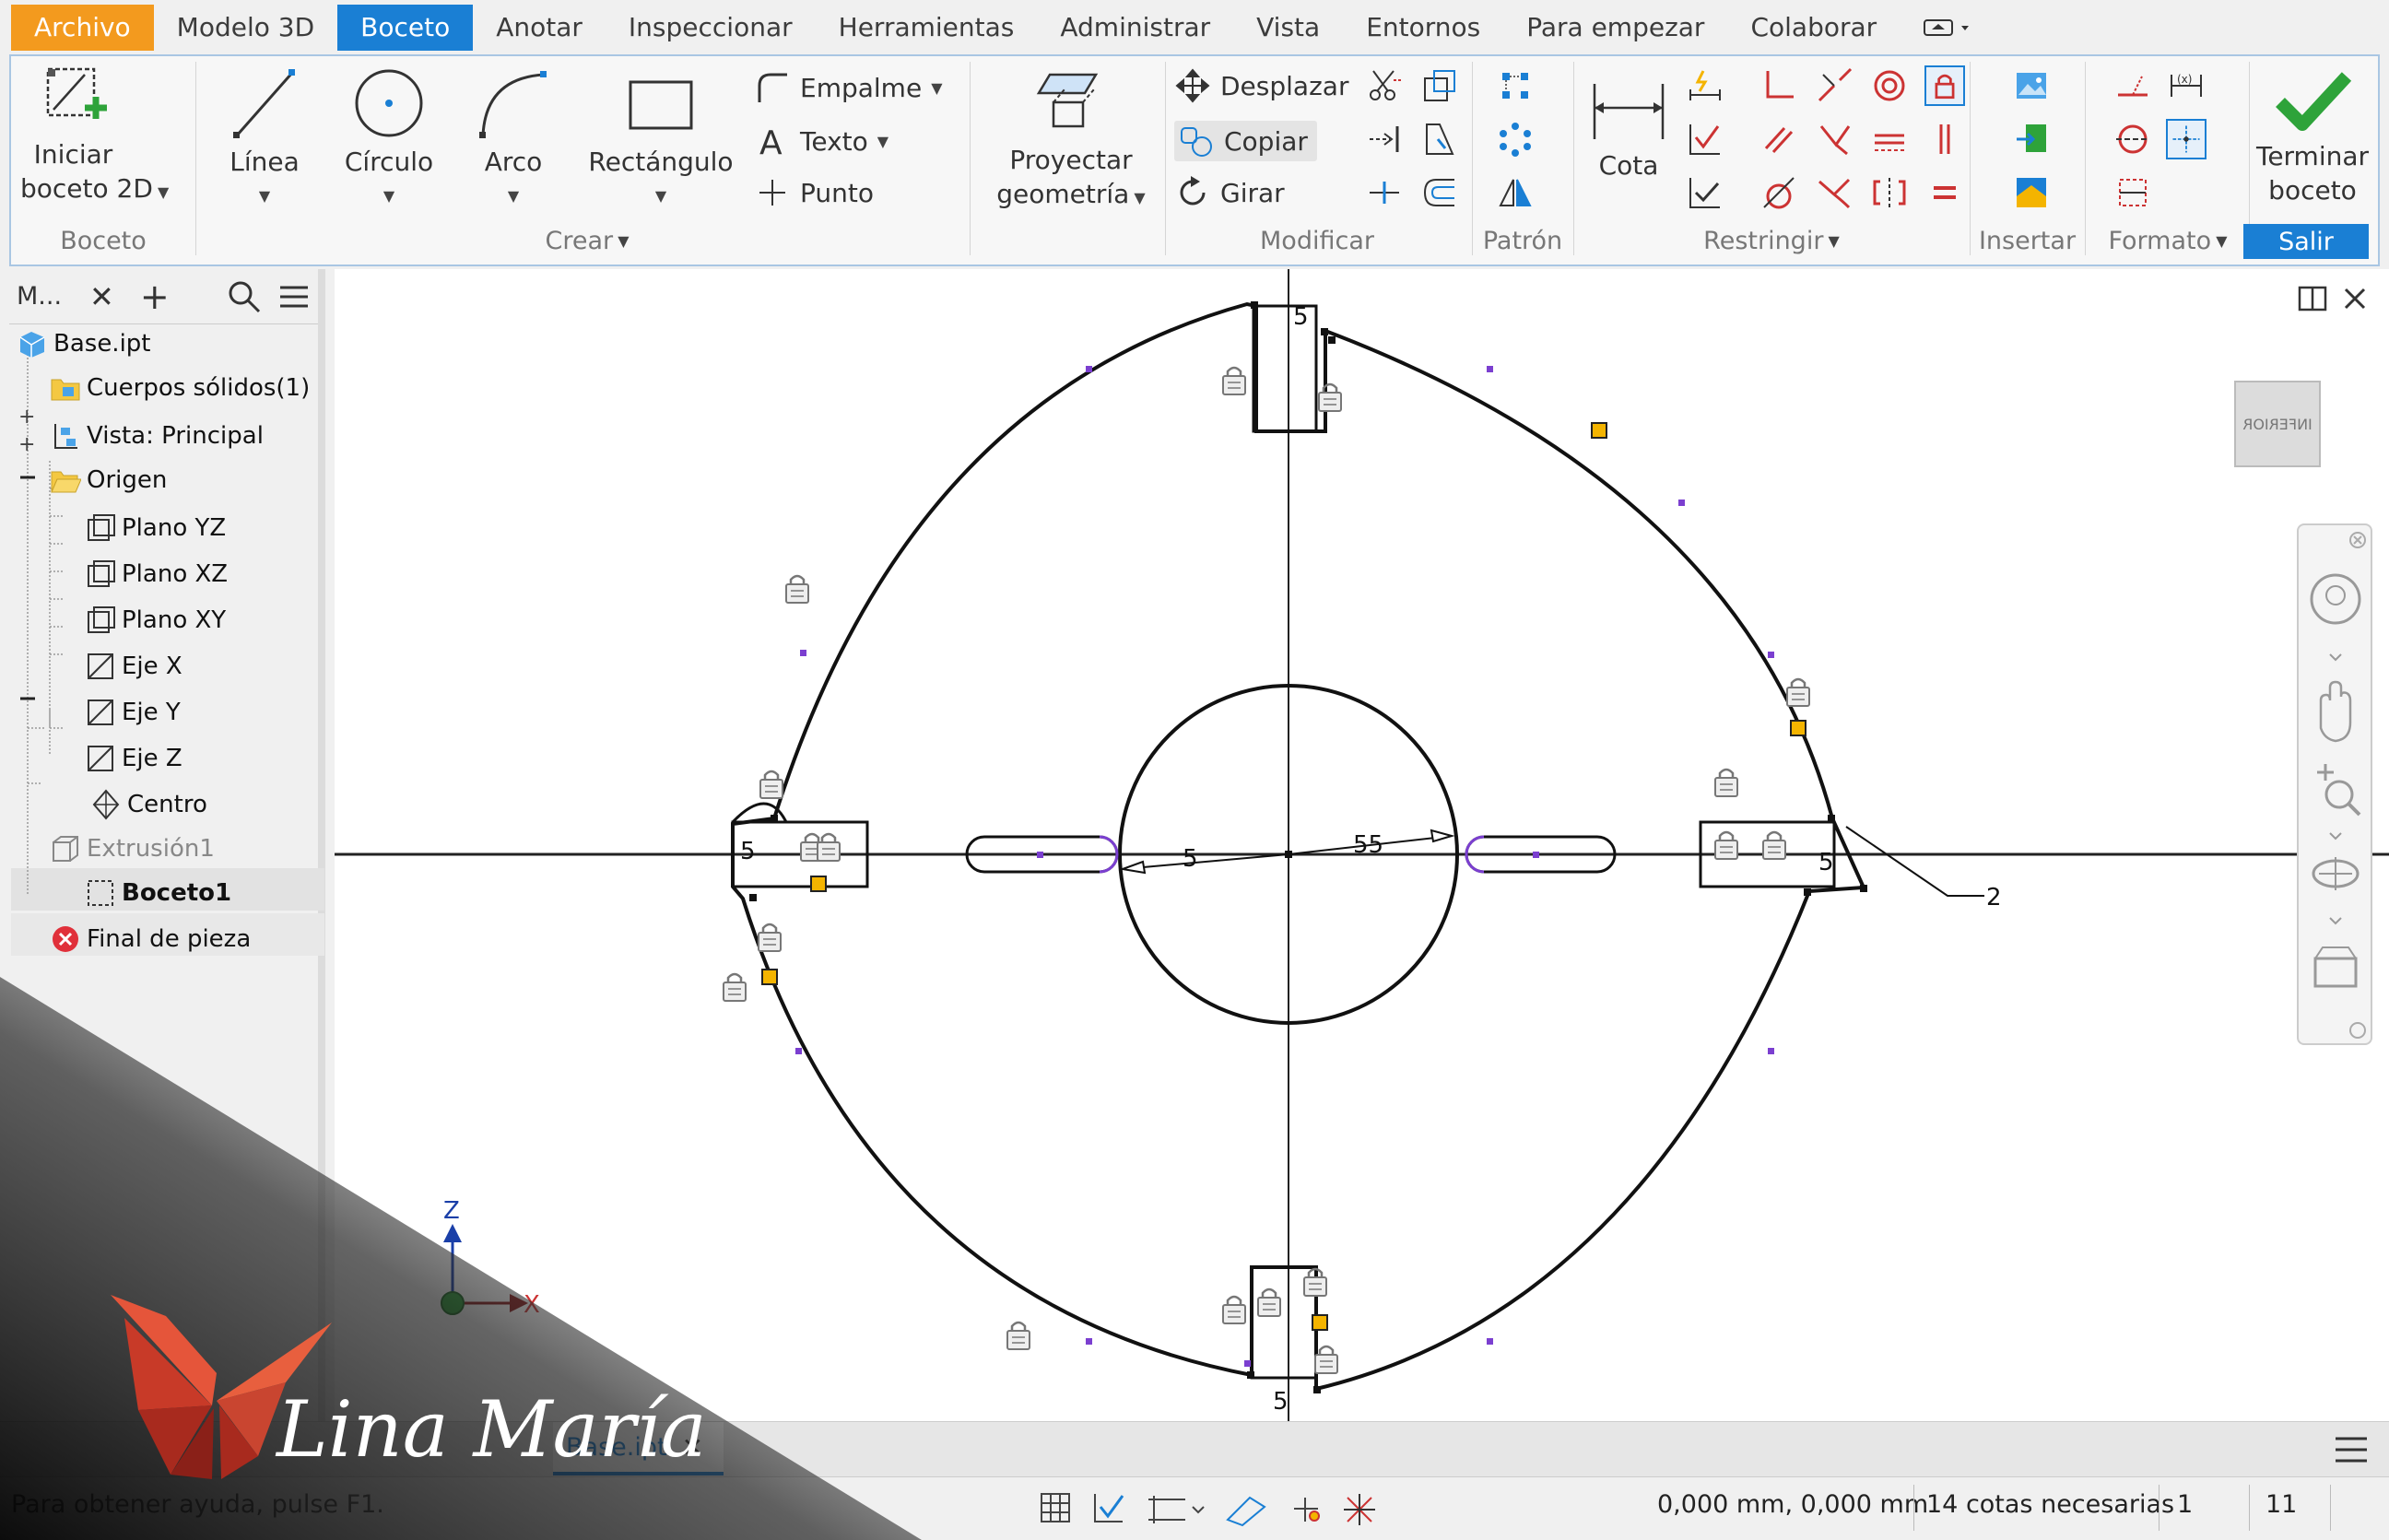 The width and height of the screenshot is (2389, 1540). Describe the element at coordinates (2186, 139) in the screenshot. I see `center-point-icon` at that location.